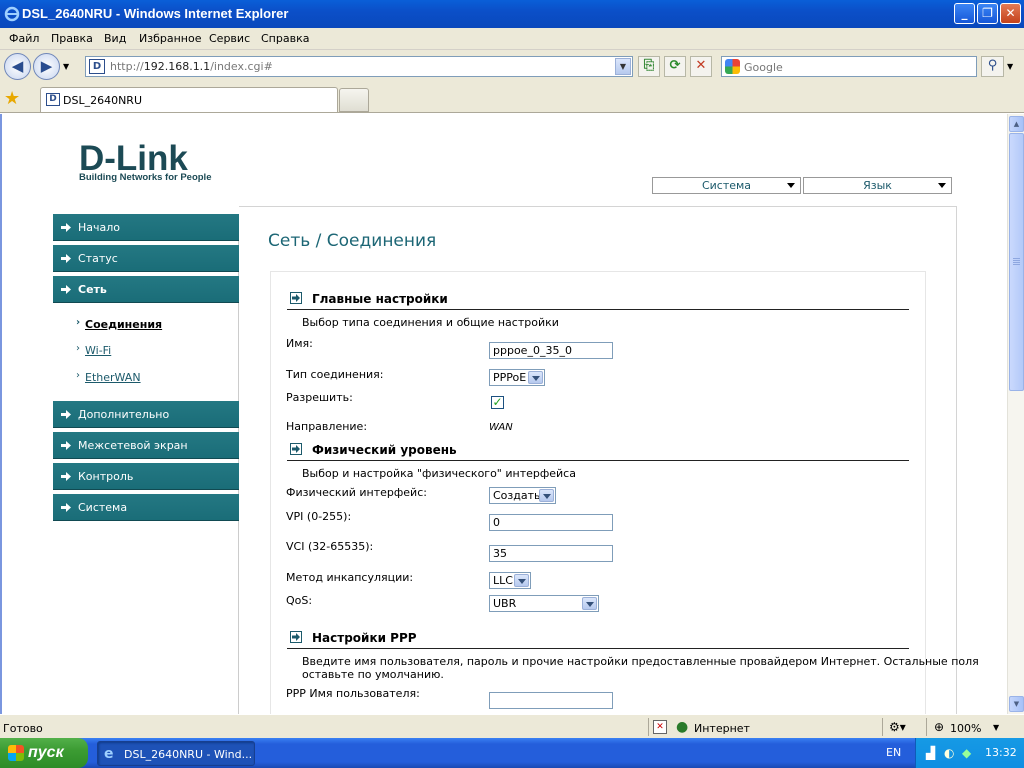 Image resolution: width=1024 pixels, height=768 pixels. Describe the element at coordinates (987, 13) in the screenshot. I see `maximize-button: ❐` at that location.